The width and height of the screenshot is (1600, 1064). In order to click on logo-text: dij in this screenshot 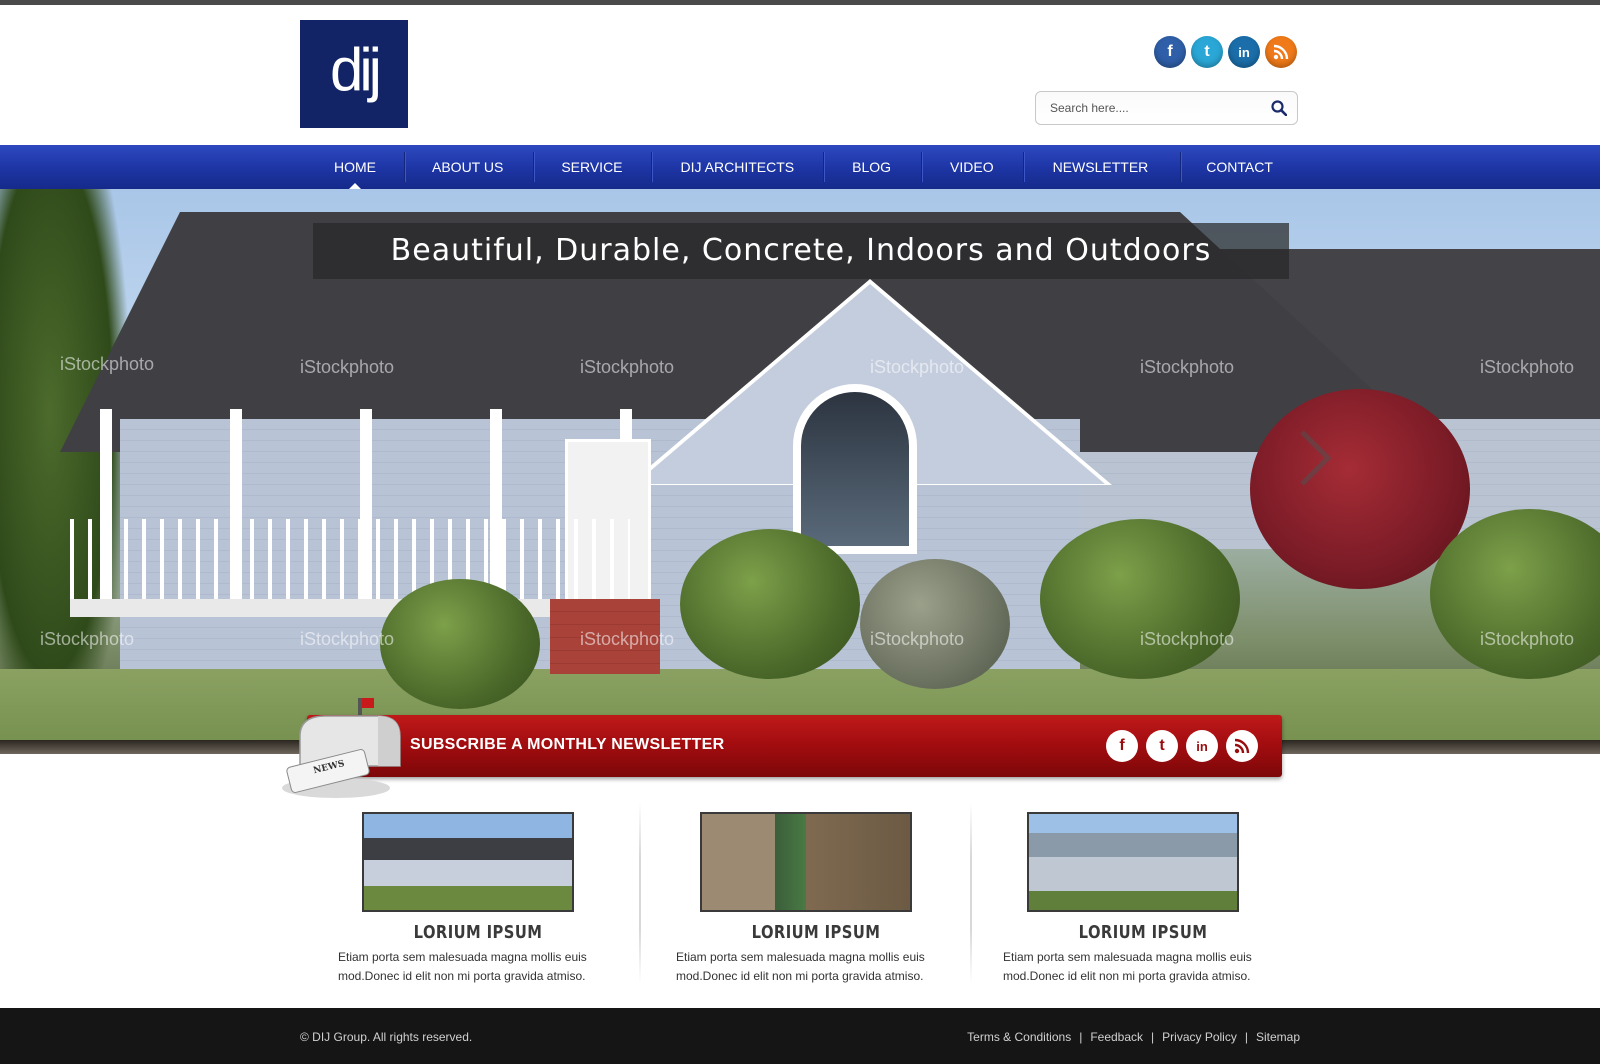, I will do `click(355, 69)`.